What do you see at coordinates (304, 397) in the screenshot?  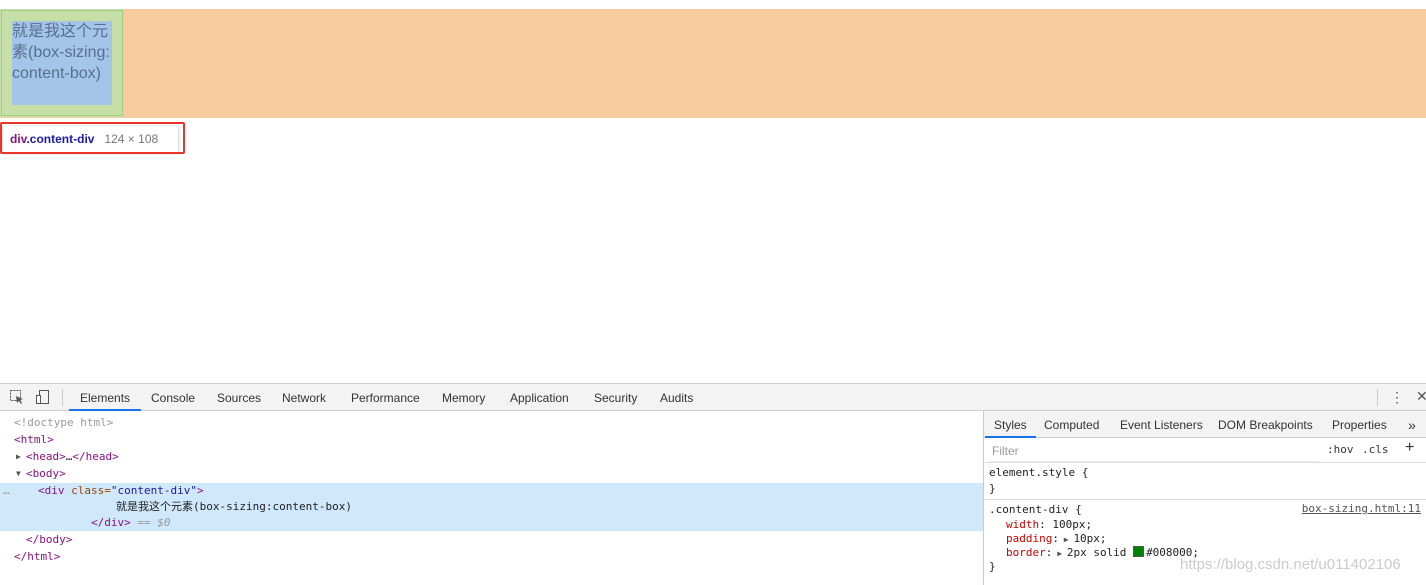 I see `tab-network: Network` at bounding box center [304, 397].